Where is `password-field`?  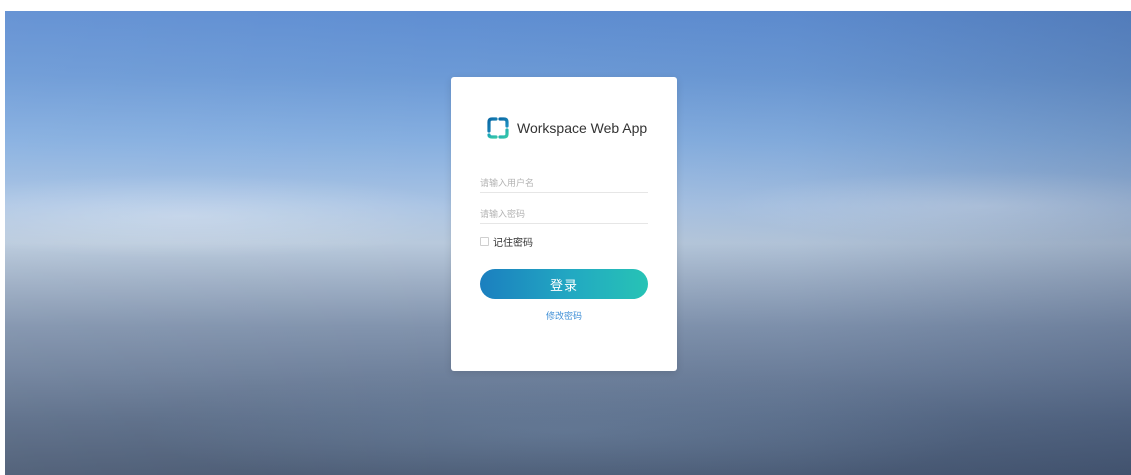
password-field is located at coordinates (564, 214).